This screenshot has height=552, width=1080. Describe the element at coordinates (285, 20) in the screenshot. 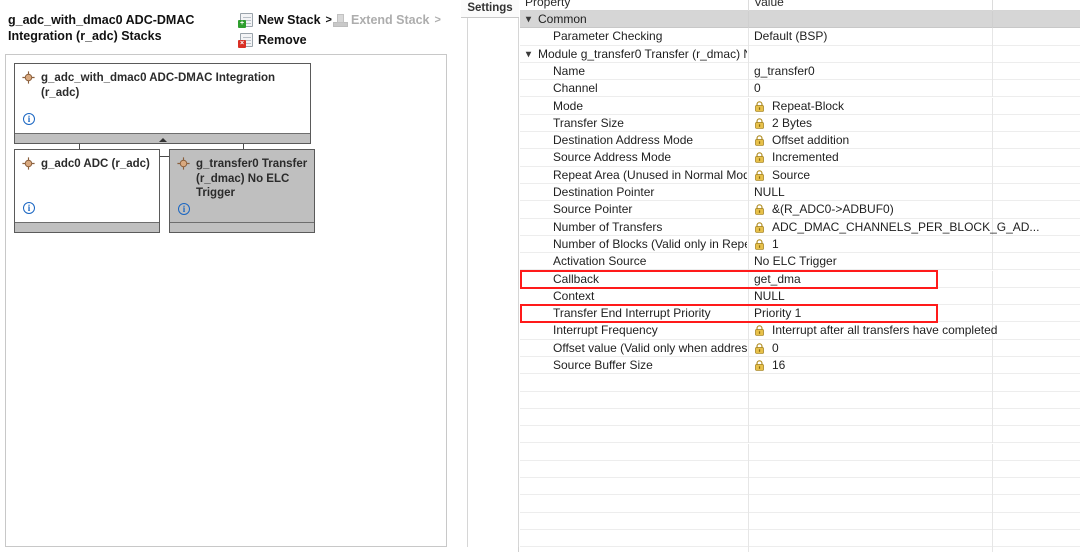

I see `new-stack-button: + New Stack >` at that location.